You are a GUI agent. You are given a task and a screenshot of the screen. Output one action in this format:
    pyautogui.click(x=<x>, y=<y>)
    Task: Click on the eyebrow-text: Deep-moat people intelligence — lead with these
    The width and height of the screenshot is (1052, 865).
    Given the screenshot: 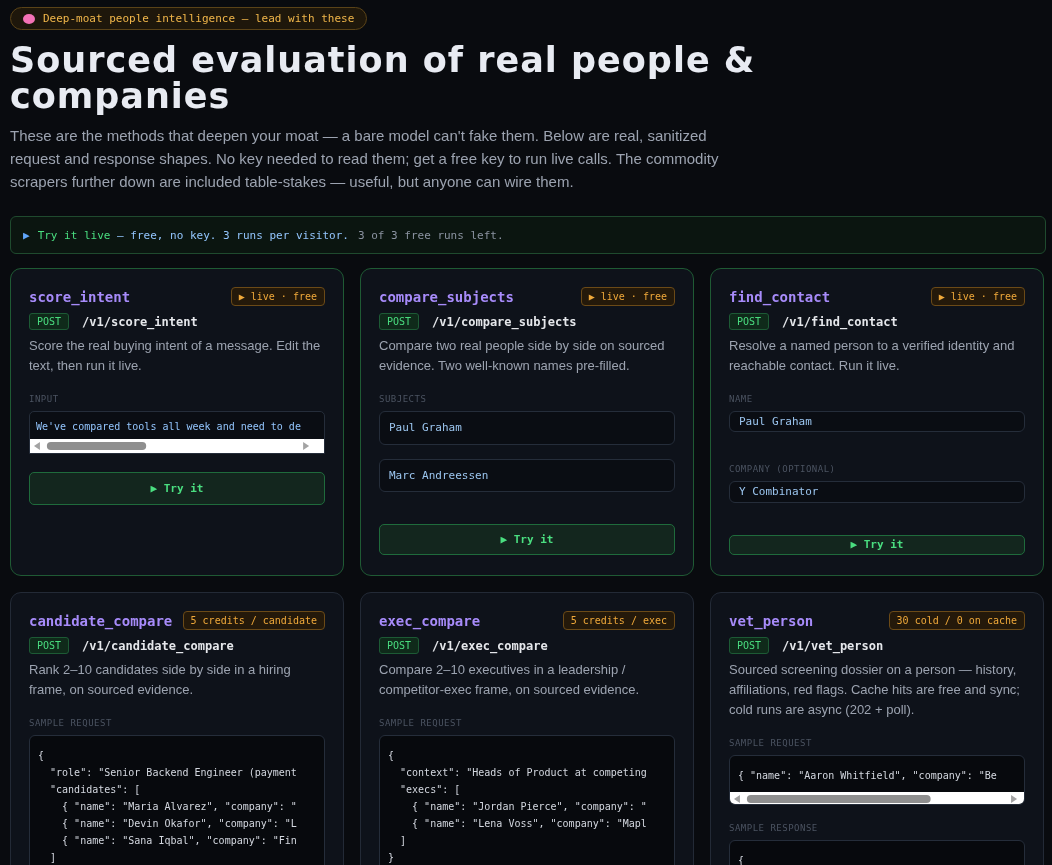 What is the action you would take?
    pyautogui.click(x=199, y=18)
    